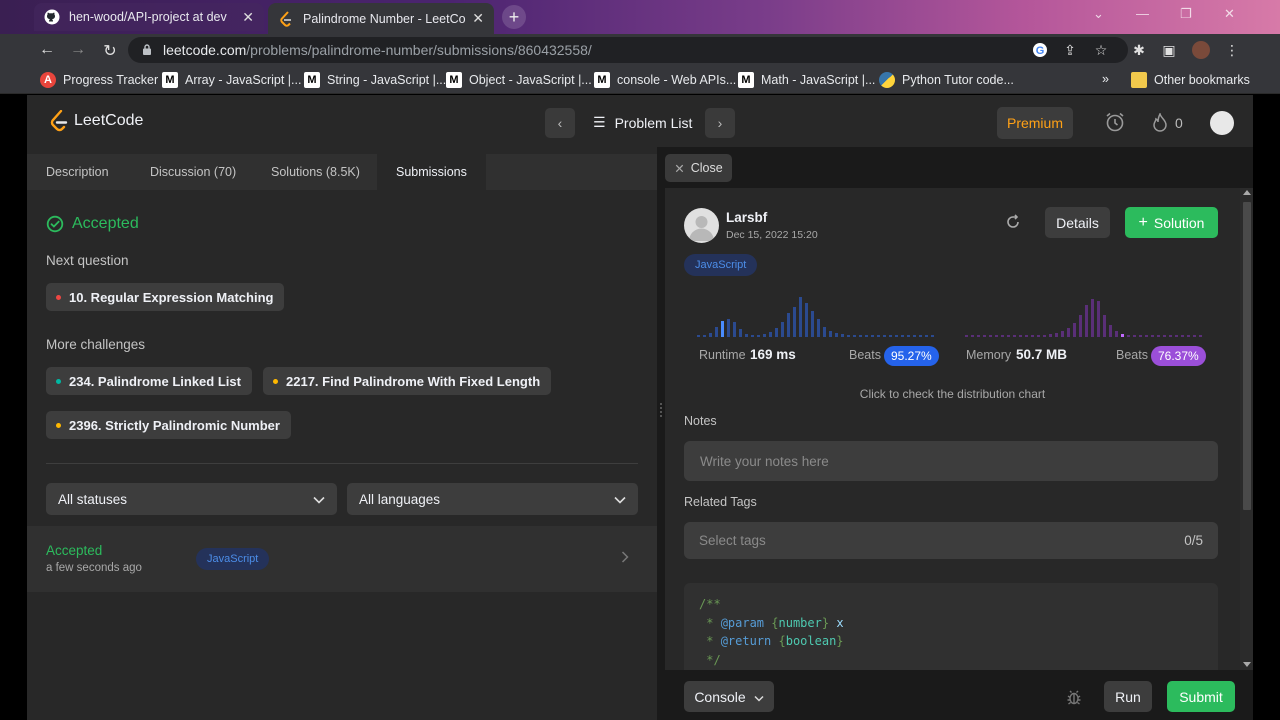 This screenshot has width=1280, height=720. Describe the element at coordinates (746, 217) in the screenshot. I see `user-name: Larsbf` at that location.